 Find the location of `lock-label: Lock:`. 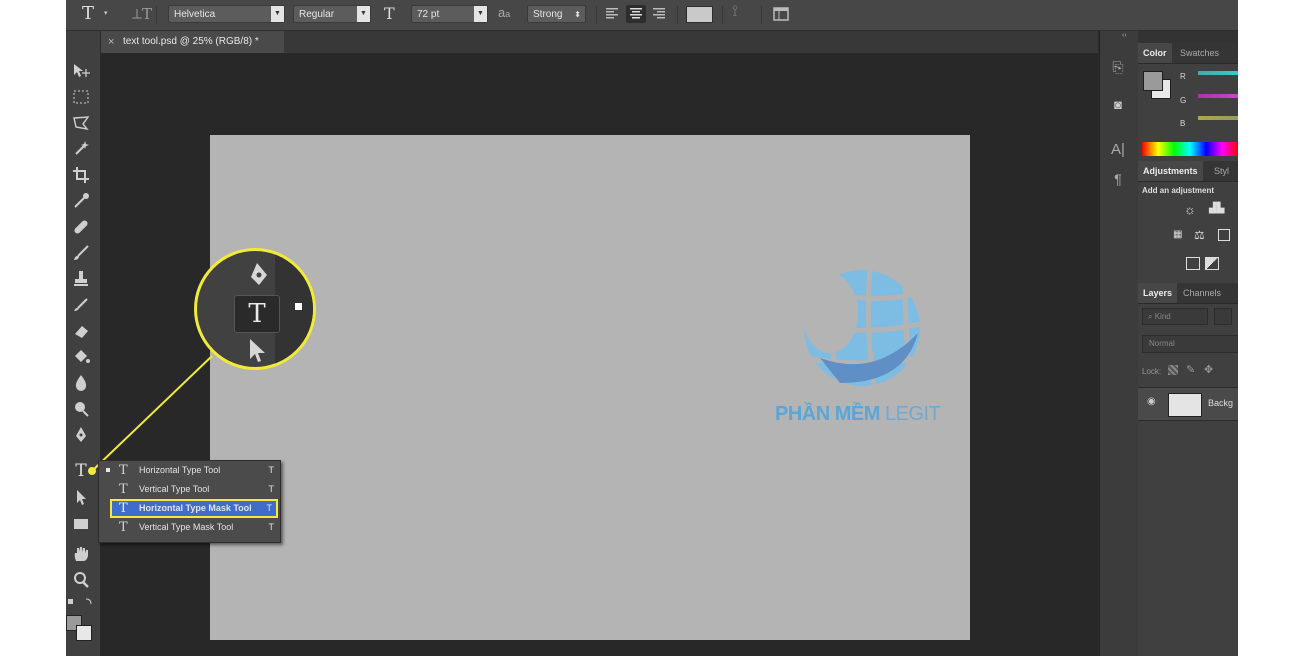

lock-label: Lock: is located at coordinates (1152, 371).